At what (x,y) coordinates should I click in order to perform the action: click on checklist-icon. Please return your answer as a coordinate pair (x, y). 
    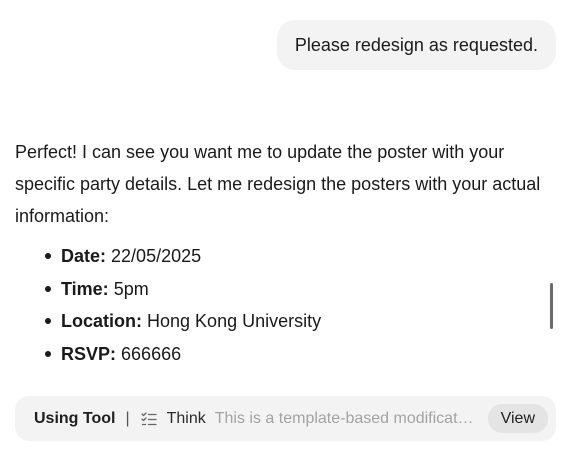
    Looking at the image, I should click on (149, 419).